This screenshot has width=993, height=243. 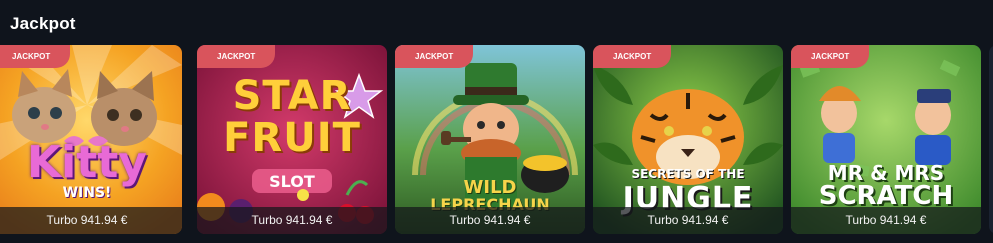 I want to click on game-logo-subtext: WINS!, so click(x=87, y=193).